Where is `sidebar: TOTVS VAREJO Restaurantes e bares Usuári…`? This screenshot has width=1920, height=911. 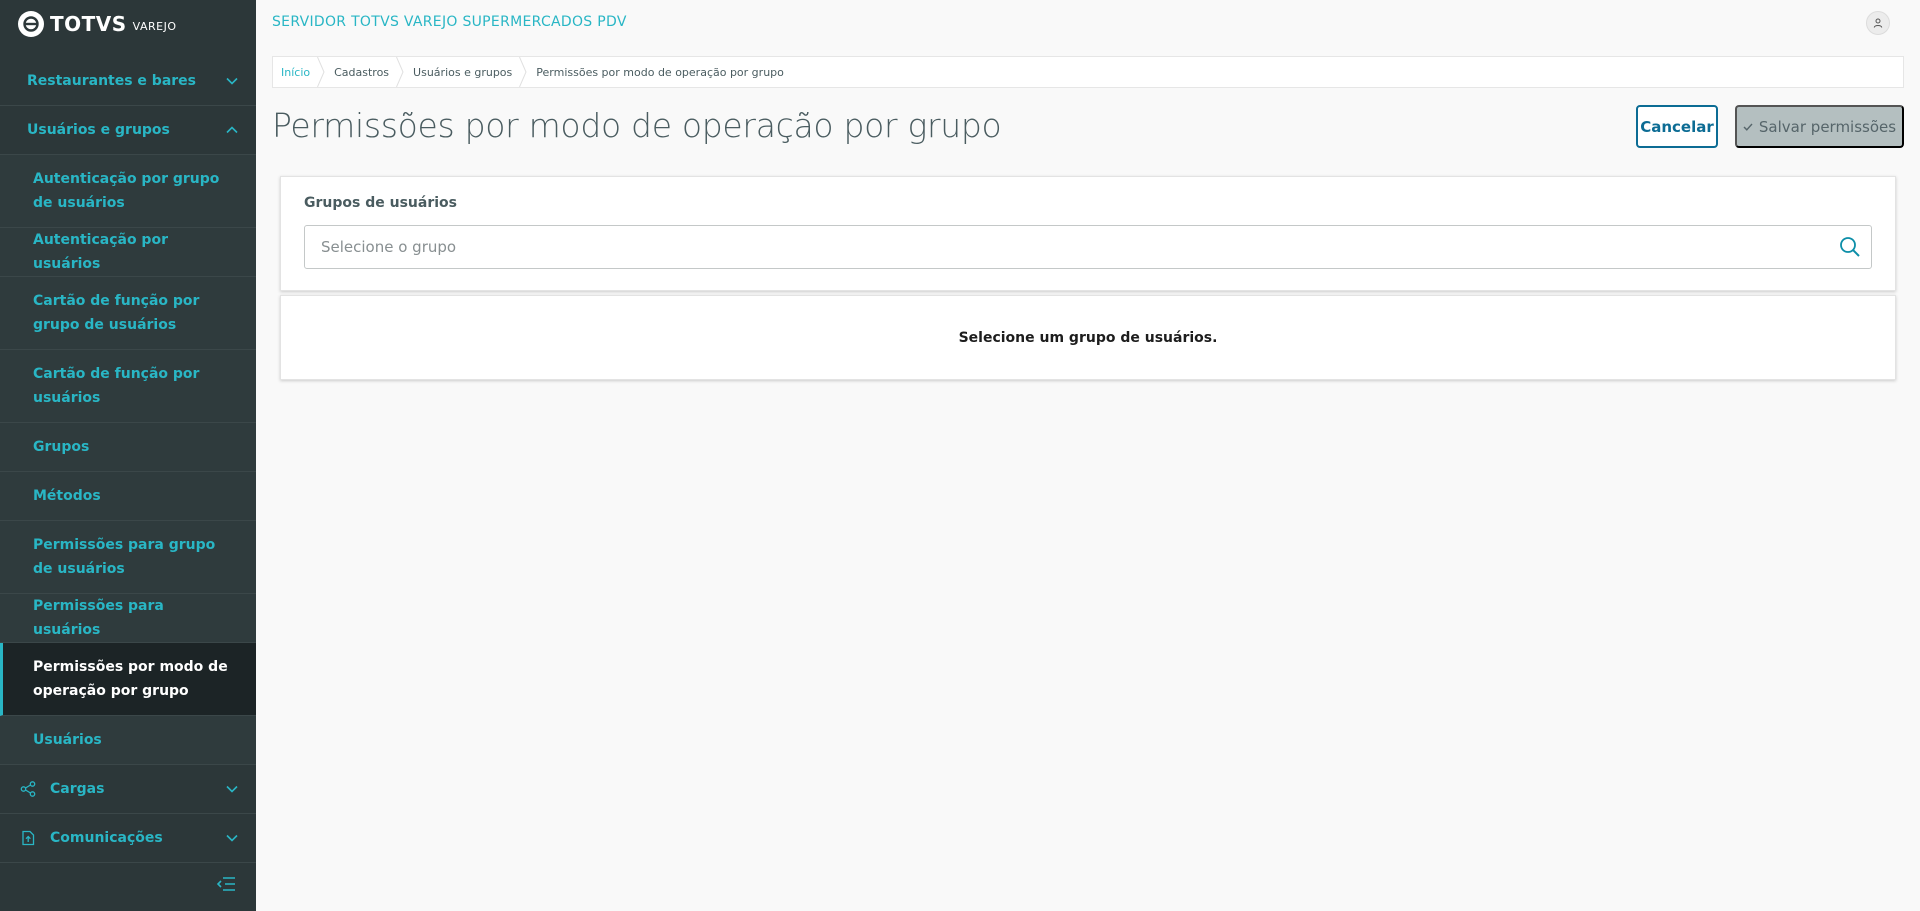 sidebar: TOTVS VAREJO Restaurantes e bares Usuári… is located at coordinates (128, 455).